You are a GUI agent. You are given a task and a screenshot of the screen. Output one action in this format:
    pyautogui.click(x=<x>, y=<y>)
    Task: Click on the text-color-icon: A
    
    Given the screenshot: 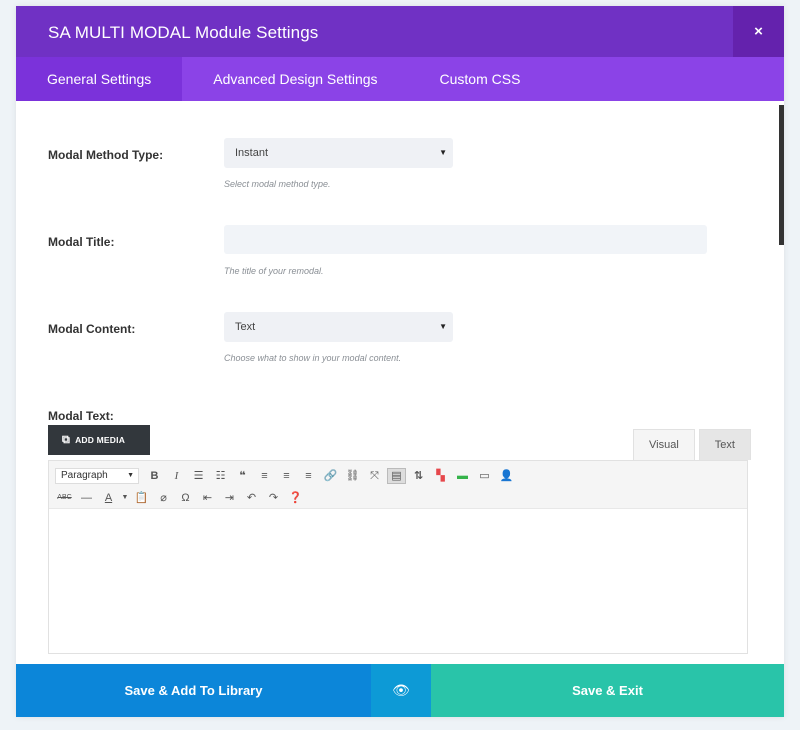 What is the action you would take?
    pyautogui.click(x=108, y=498)
    